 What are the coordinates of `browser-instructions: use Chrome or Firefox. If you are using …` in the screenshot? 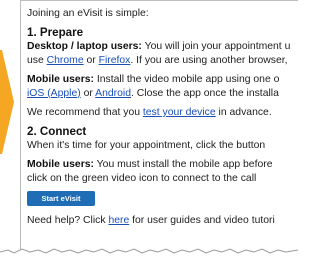 It's located at (162, 61).